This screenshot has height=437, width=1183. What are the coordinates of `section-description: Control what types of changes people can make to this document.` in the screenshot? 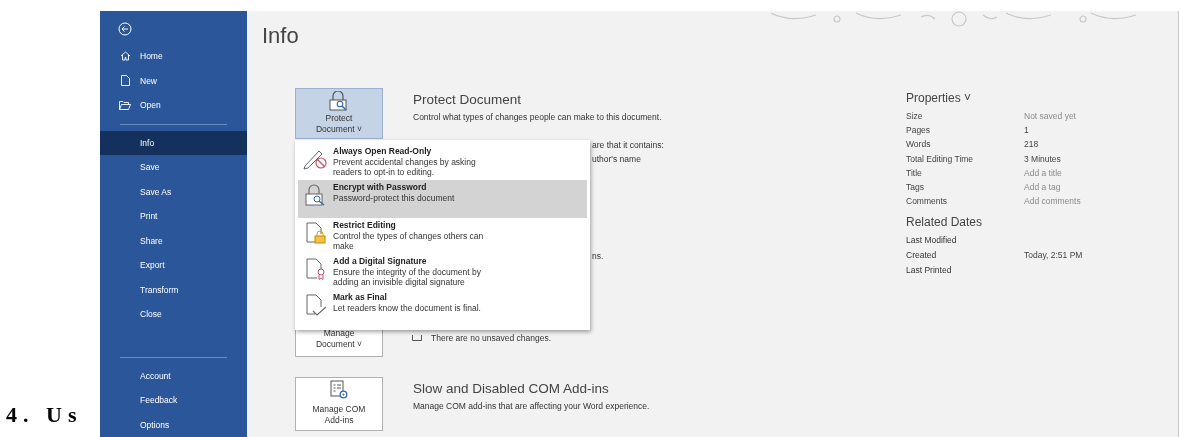 It's located at (537, 117).